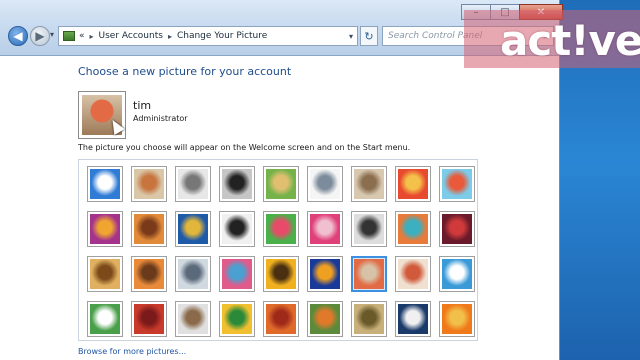 Image resolution: width=640 pixels, height=360 pixels. I want to click on picture-tile-red-fabric, so click(149, 319).